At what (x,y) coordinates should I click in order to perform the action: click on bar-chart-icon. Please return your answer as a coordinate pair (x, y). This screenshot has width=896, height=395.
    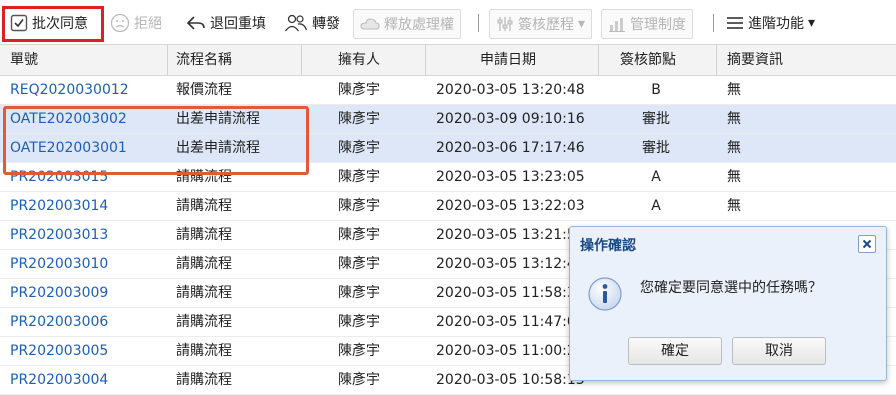
    Looking at the image, I should click on (617, 24).